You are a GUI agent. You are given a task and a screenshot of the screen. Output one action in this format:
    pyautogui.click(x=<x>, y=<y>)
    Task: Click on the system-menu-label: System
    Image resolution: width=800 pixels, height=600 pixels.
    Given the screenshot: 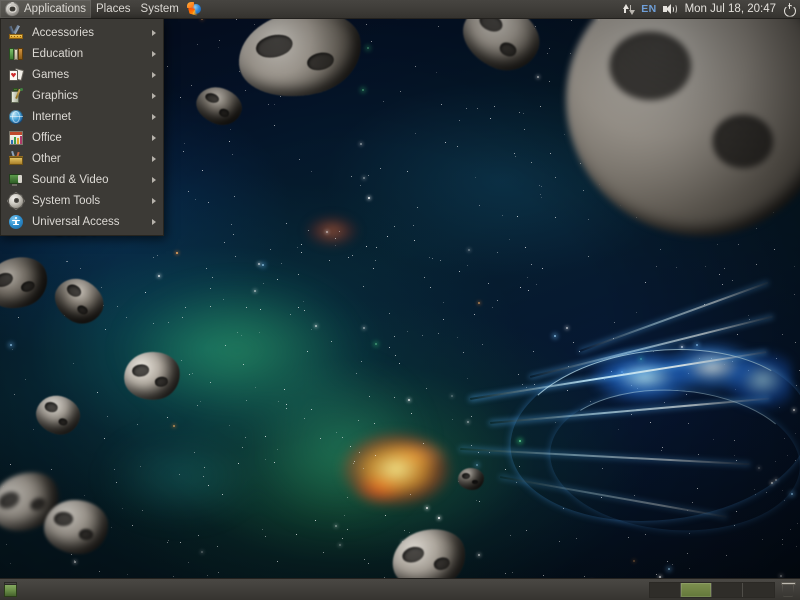 What is the action you would take?
    pyautogui.click(x=159, y=9)
    